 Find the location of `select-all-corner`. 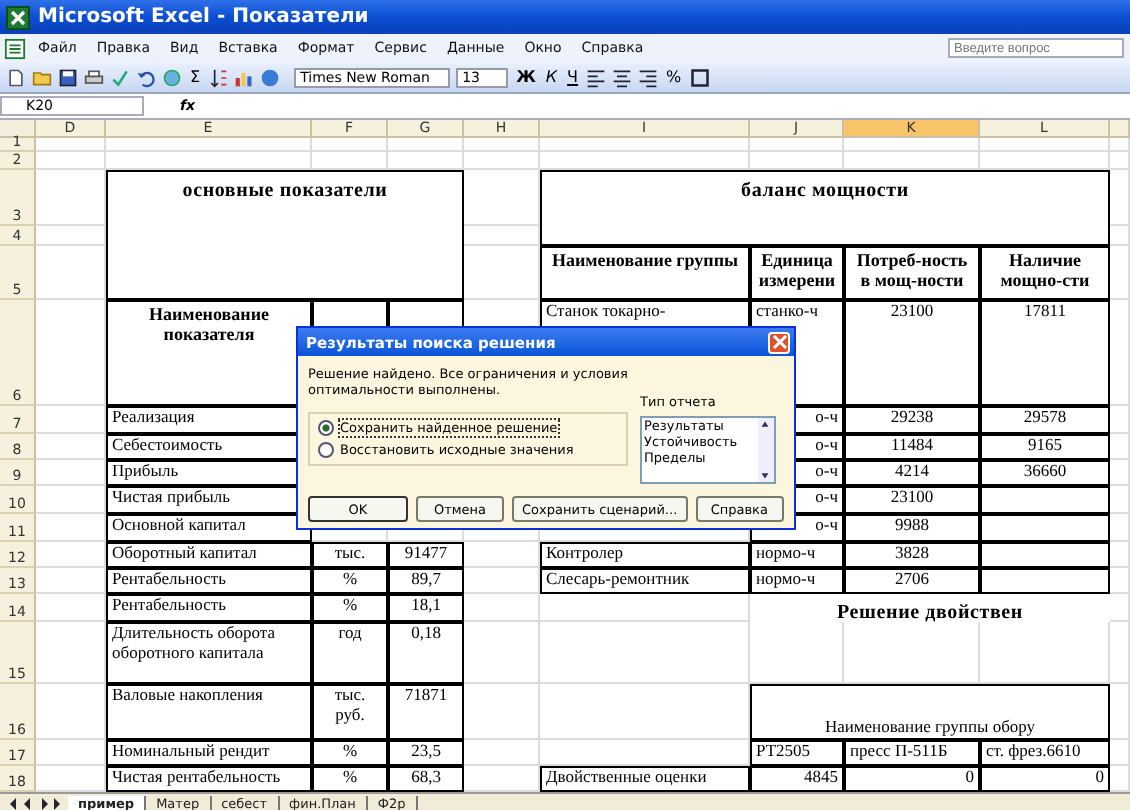

select-all-corner is located at coordinates (18, 129).